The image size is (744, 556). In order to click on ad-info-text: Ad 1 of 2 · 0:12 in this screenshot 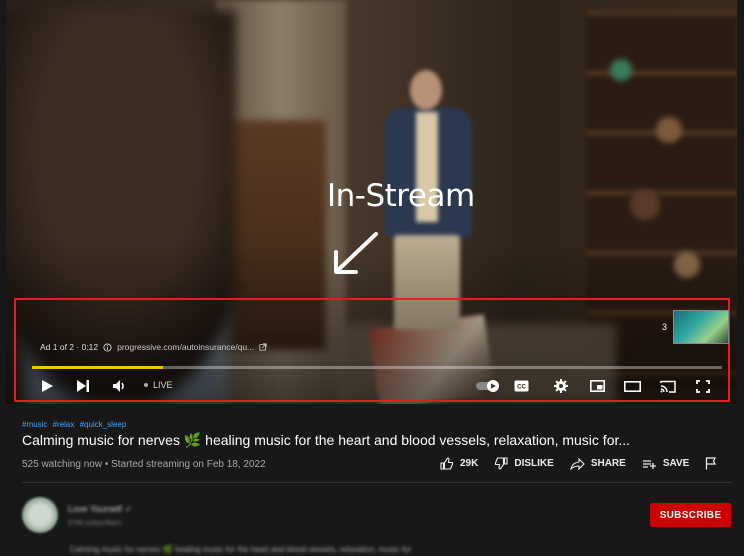, I will do `click(69, 347)`.